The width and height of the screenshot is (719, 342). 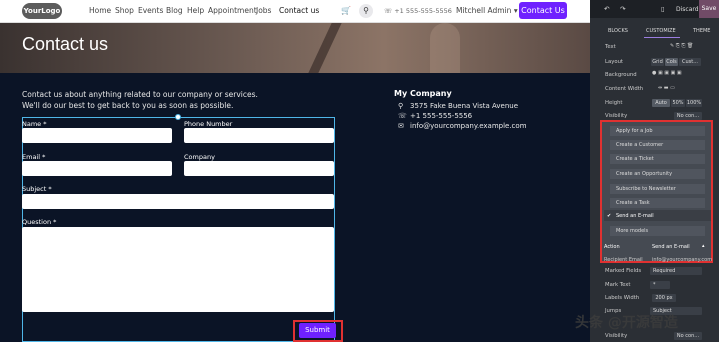 What do you see at coordinates (671, 62) in the screenshot?
I see `layout-cols-option: Cols` at bounding box center [671, 62].